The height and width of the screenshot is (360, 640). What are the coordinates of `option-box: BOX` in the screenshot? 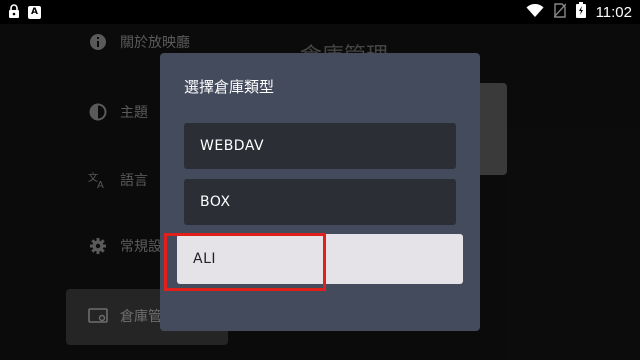 It's located at (320, 202).